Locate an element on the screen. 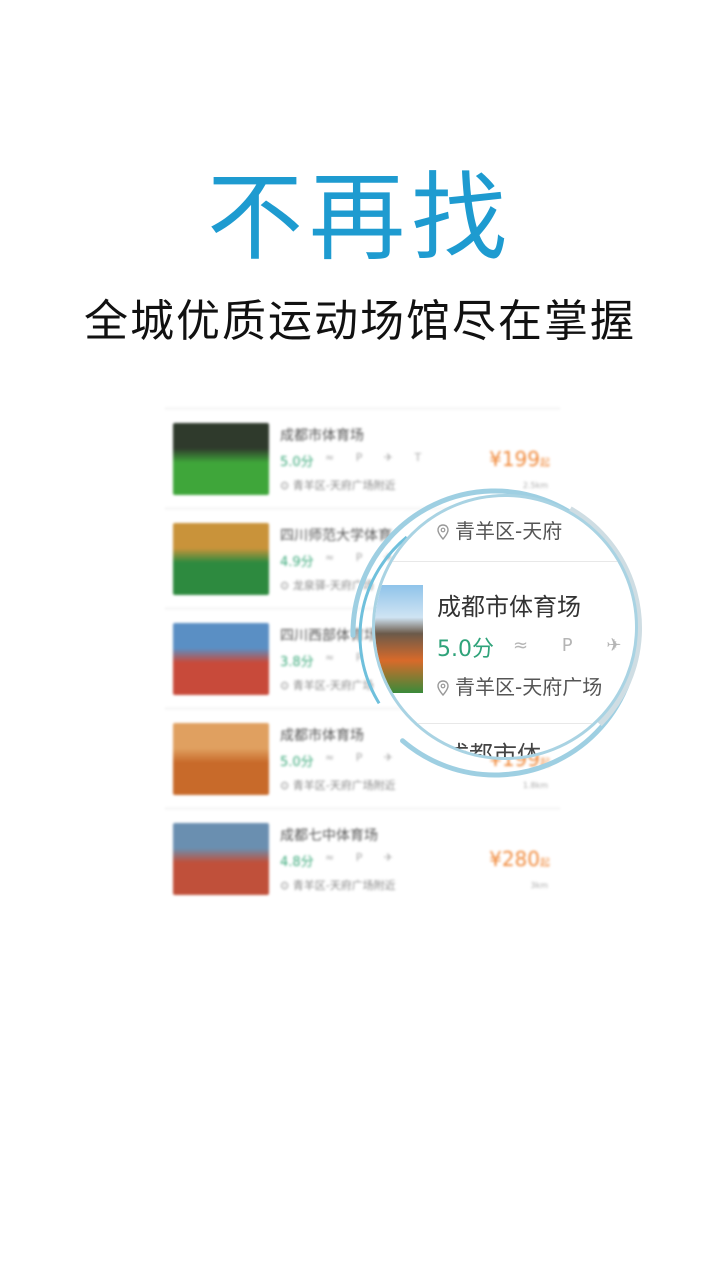 The height and width of the screenshot is (1280, 720). venue-score: 4.8分 is located at coordinates (297, 862).